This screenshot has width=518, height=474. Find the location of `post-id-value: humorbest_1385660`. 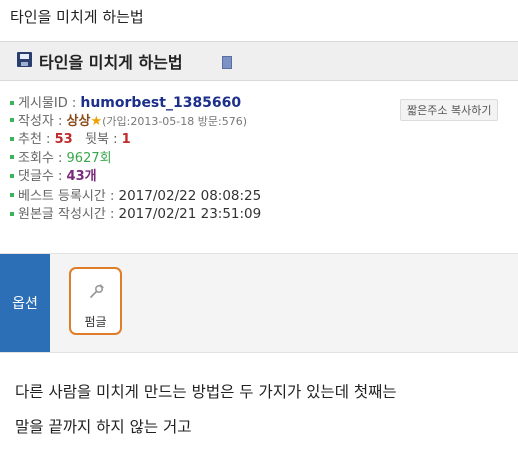

post-id-value: humorbest_1385660 is located at coordinates (161, 103).